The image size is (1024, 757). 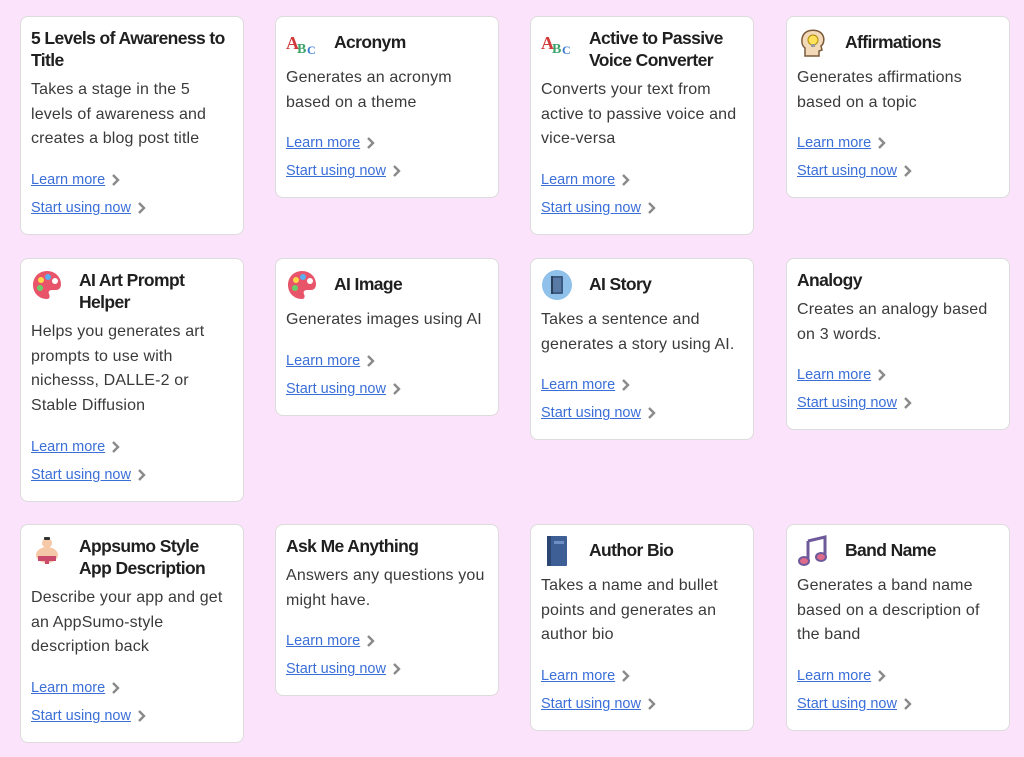 I want to click on paint-palette-icon, so click(x=47, y=285).